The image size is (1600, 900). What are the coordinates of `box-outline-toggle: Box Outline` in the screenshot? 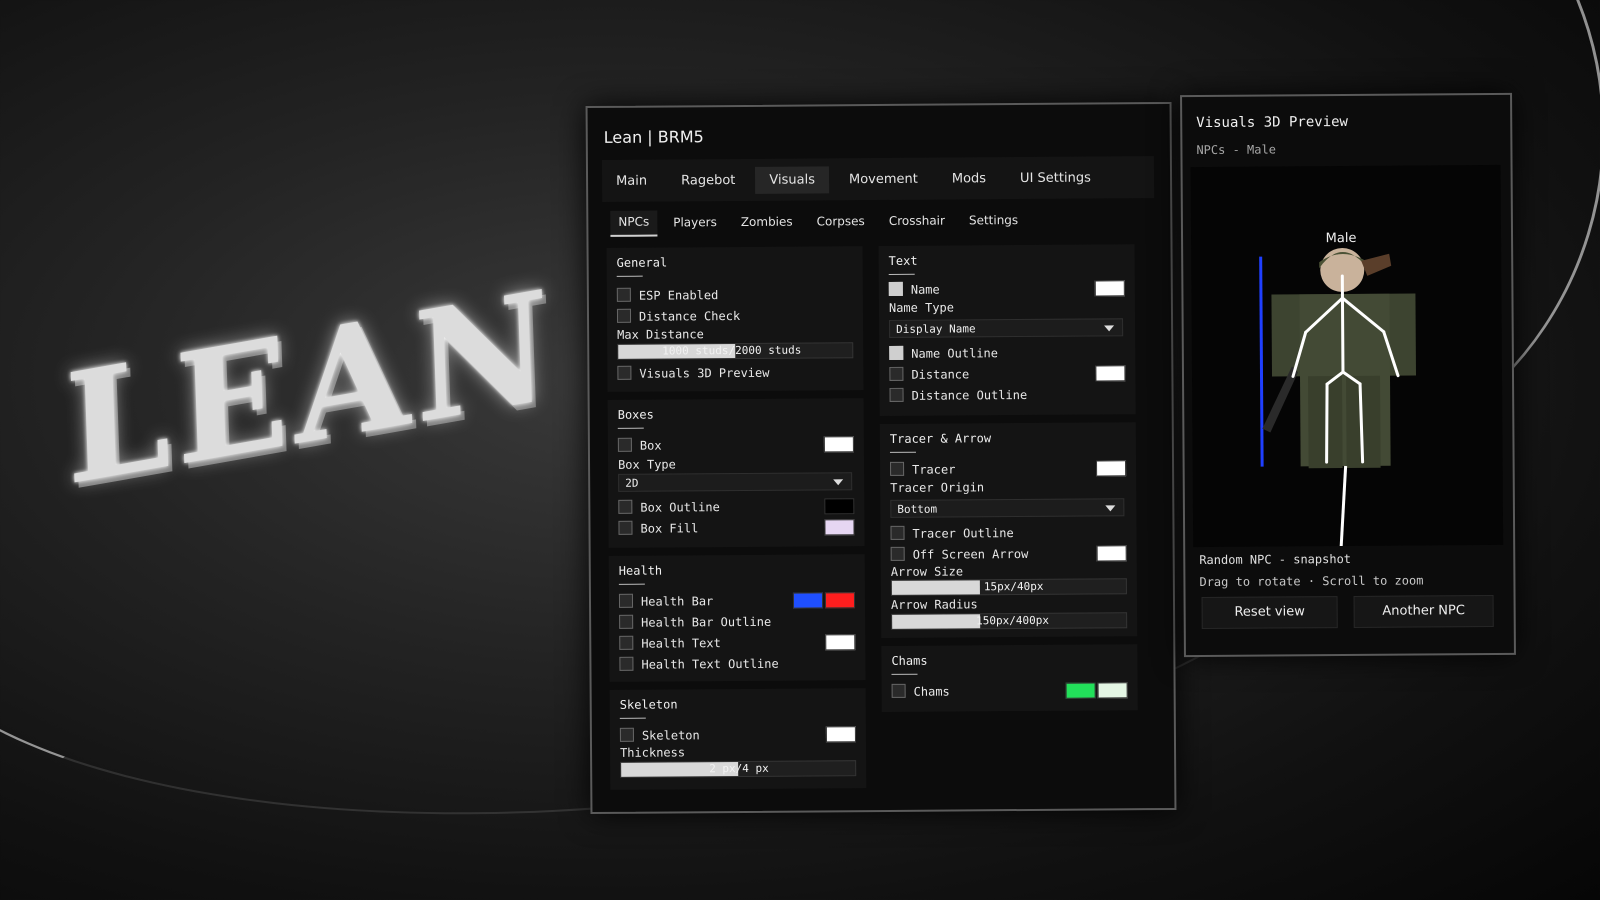 It's located at (669, 507).